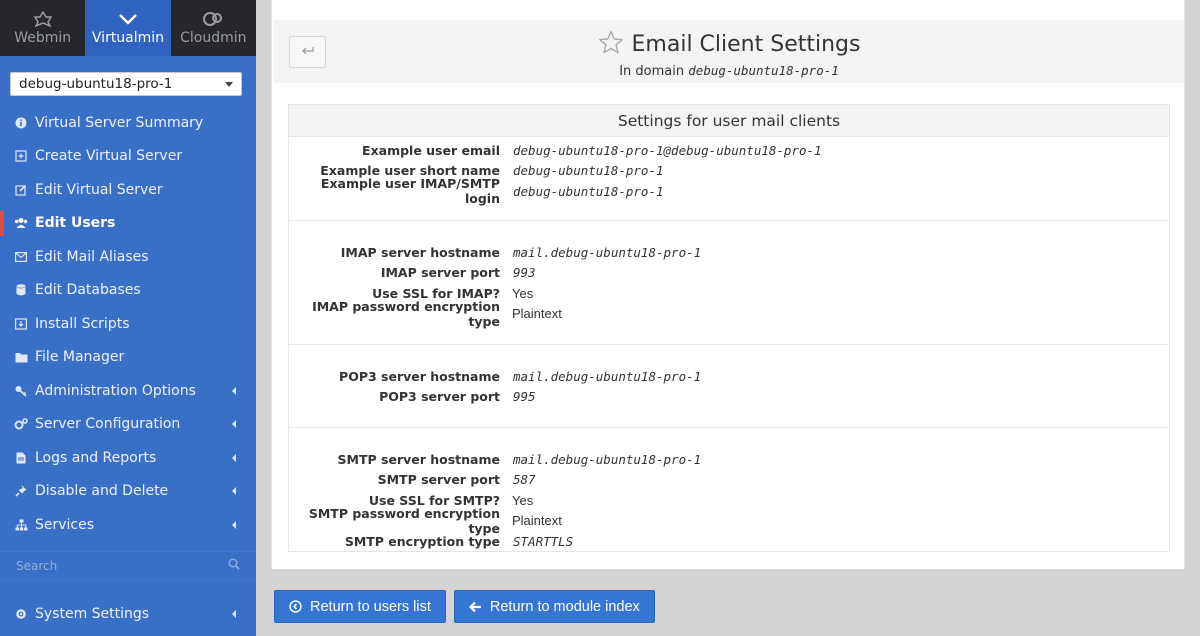  I want to click on folder-icon, so click(21, 357).